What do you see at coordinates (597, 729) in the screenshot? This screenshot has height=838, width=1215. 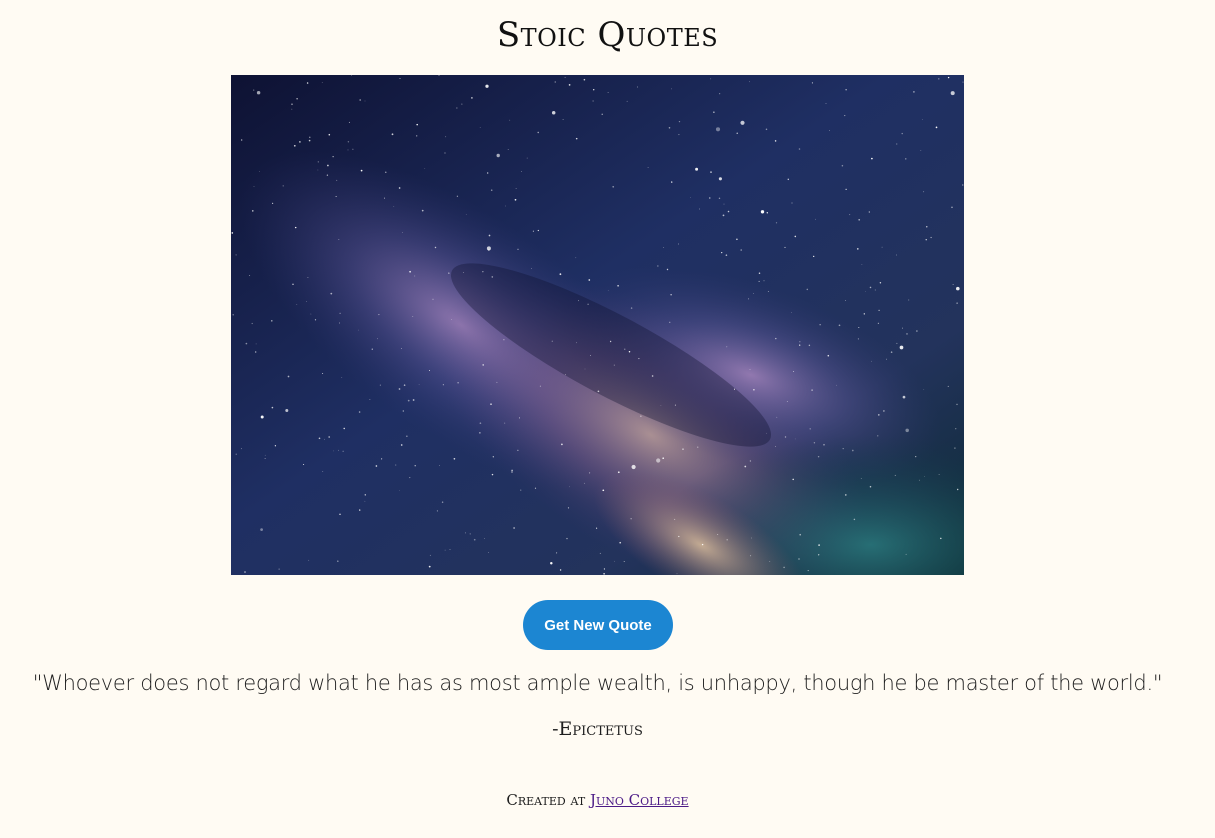 I see `quote-author: -Epictetus` at bounding box center [597, 729].